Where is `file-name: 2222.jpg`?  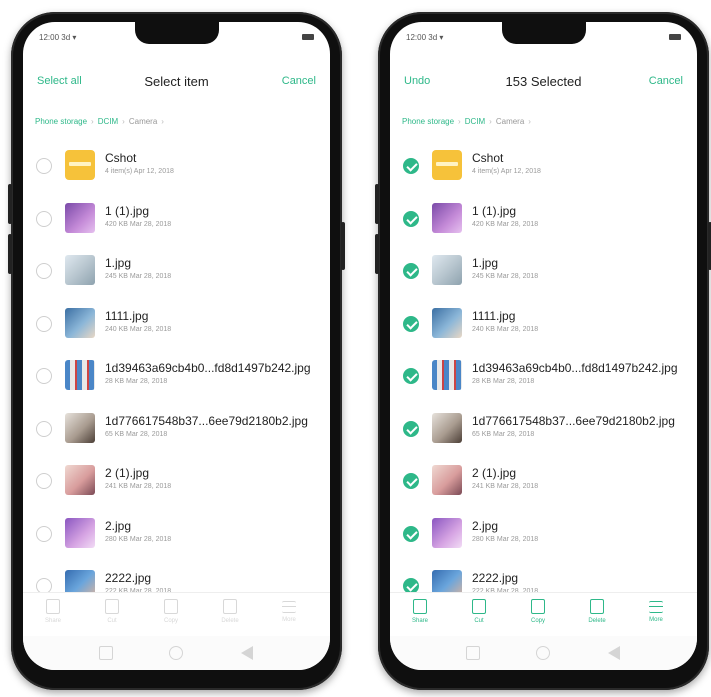 file-name: 2222.jpg is located at coordinates (128, 578).